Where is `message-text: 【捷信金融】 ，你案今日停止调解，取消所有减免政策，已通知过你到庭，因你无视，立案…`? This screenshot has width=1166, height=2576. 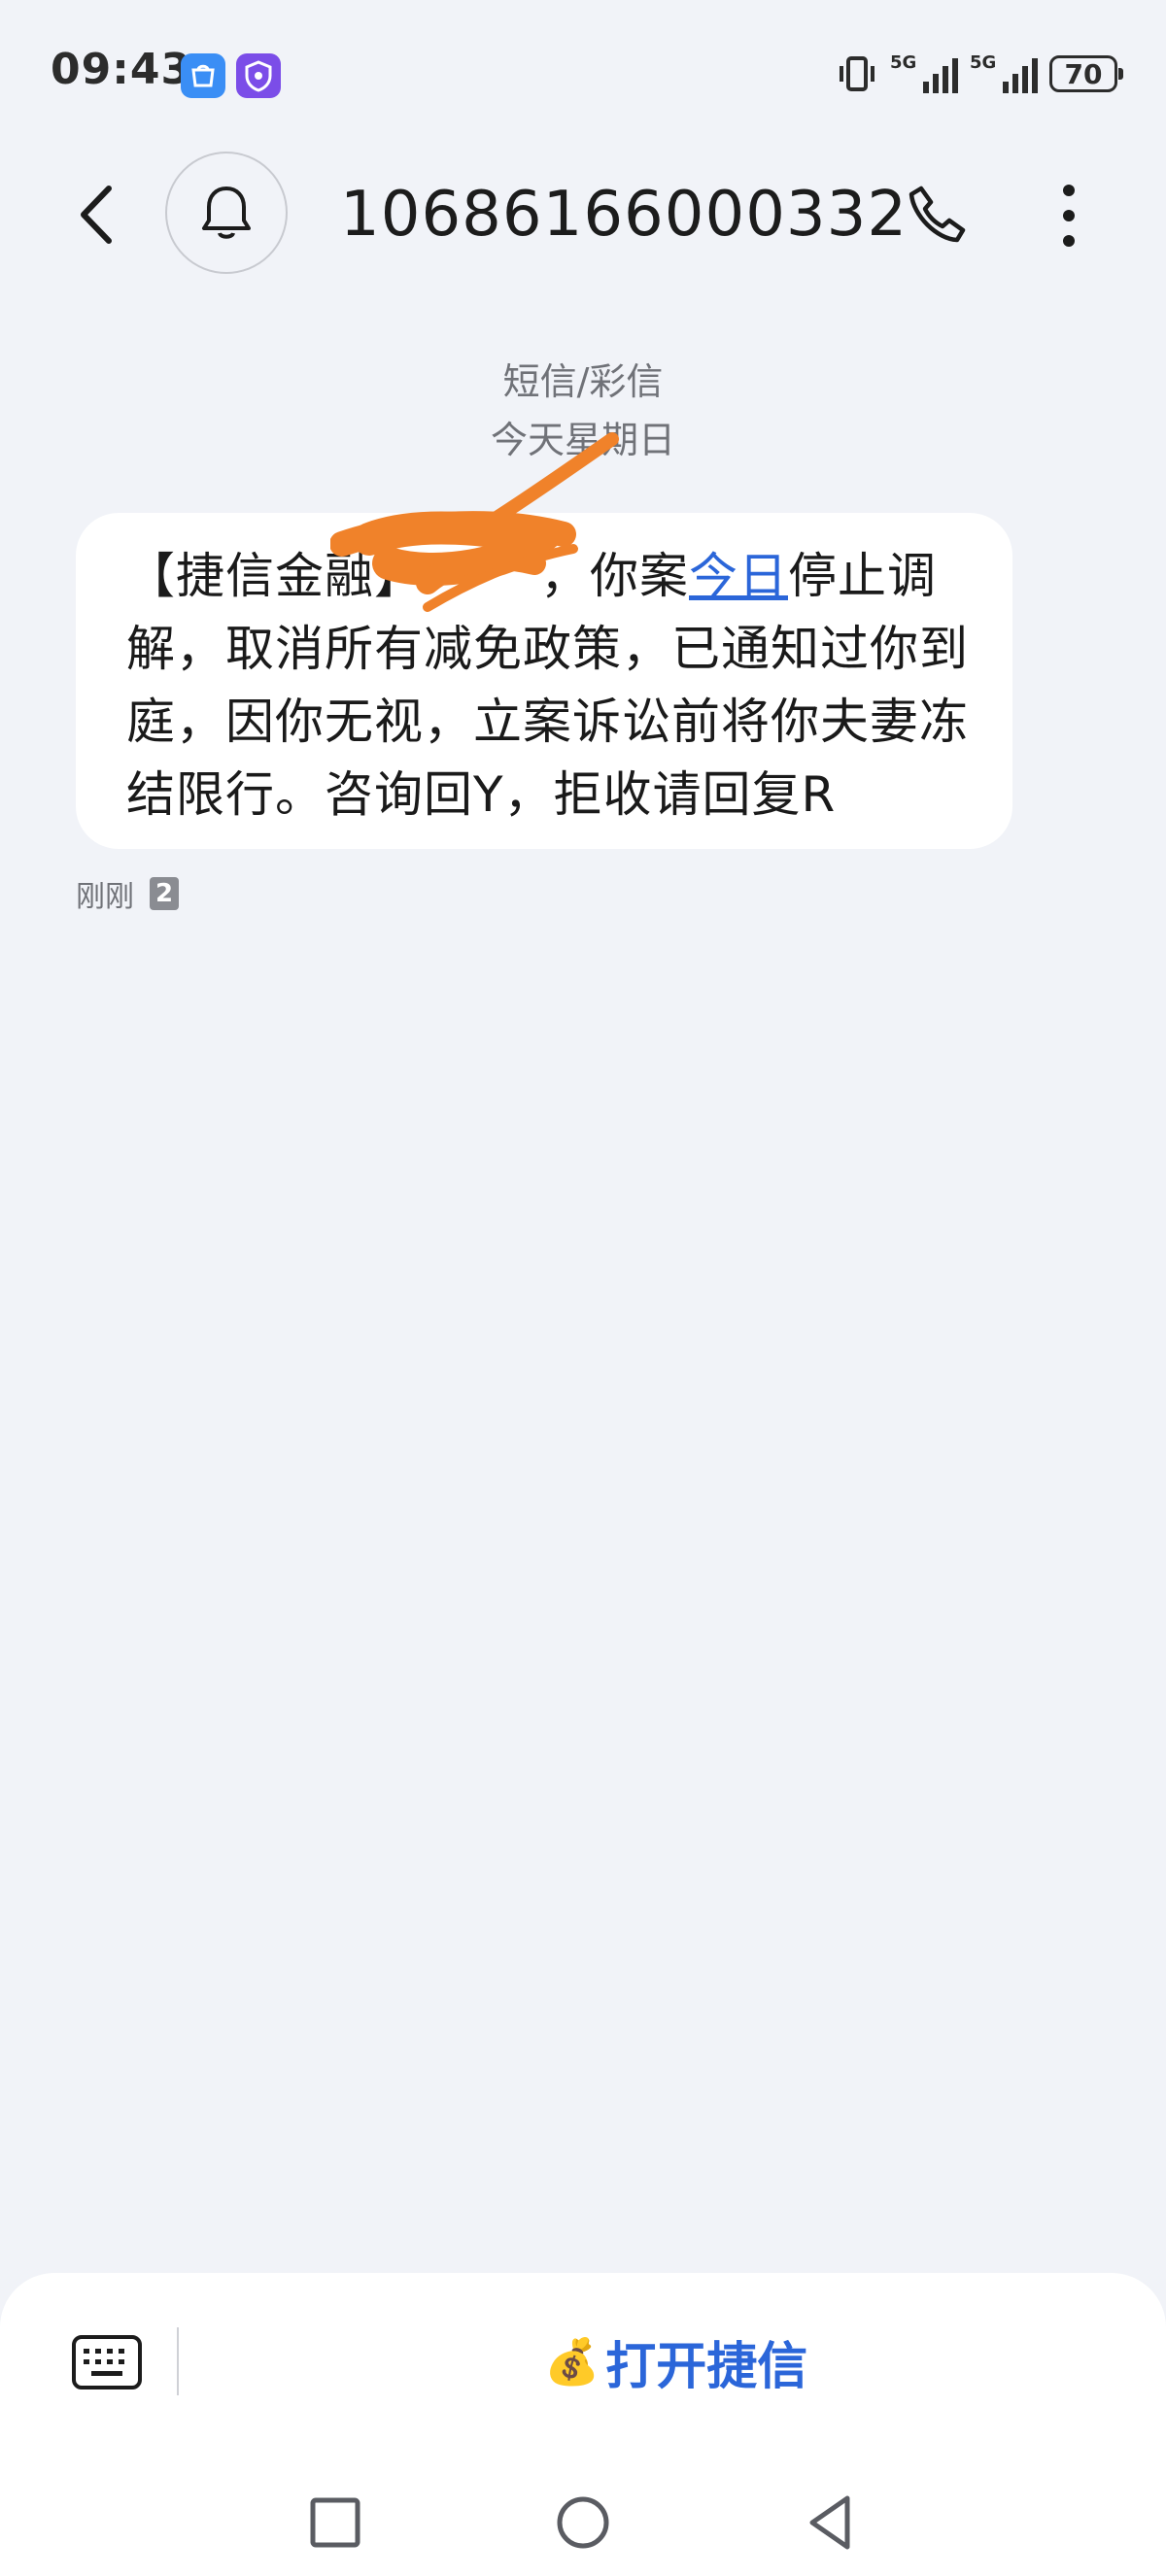
message-text: 【捷信金融】 ，你案今日停止调解，取消所有减免政策，已通知过你到庭，因你无视，立案… is located at coordinates (547, 685).